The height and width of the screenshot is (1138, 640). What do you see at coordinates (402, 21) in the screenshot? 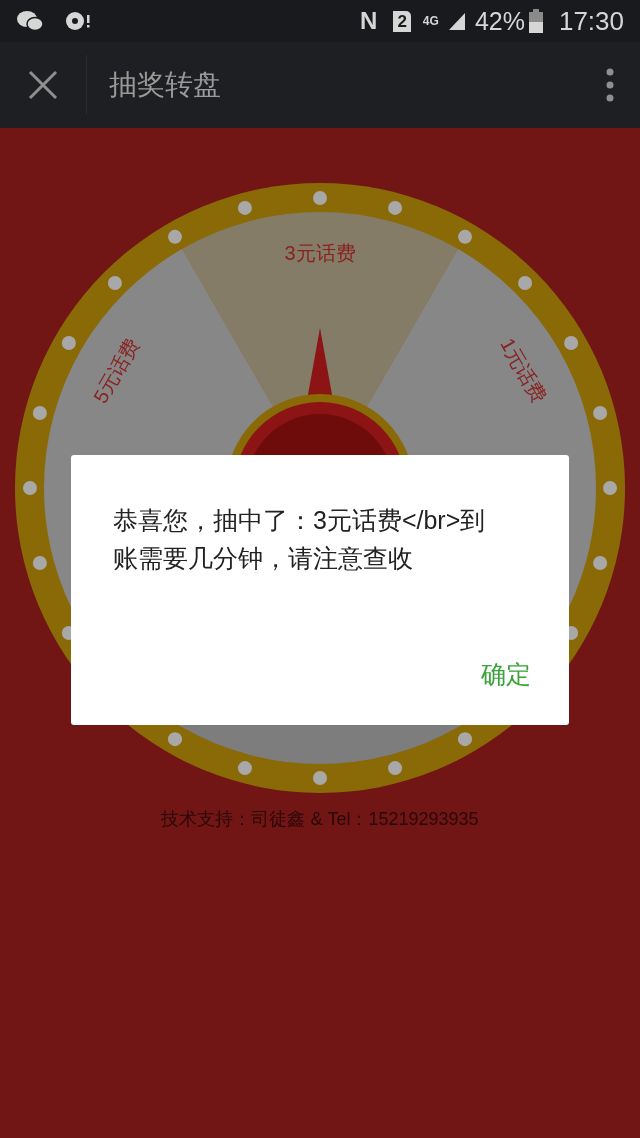
I see `sim-indicator: 2` at bounding box center [402, 21].